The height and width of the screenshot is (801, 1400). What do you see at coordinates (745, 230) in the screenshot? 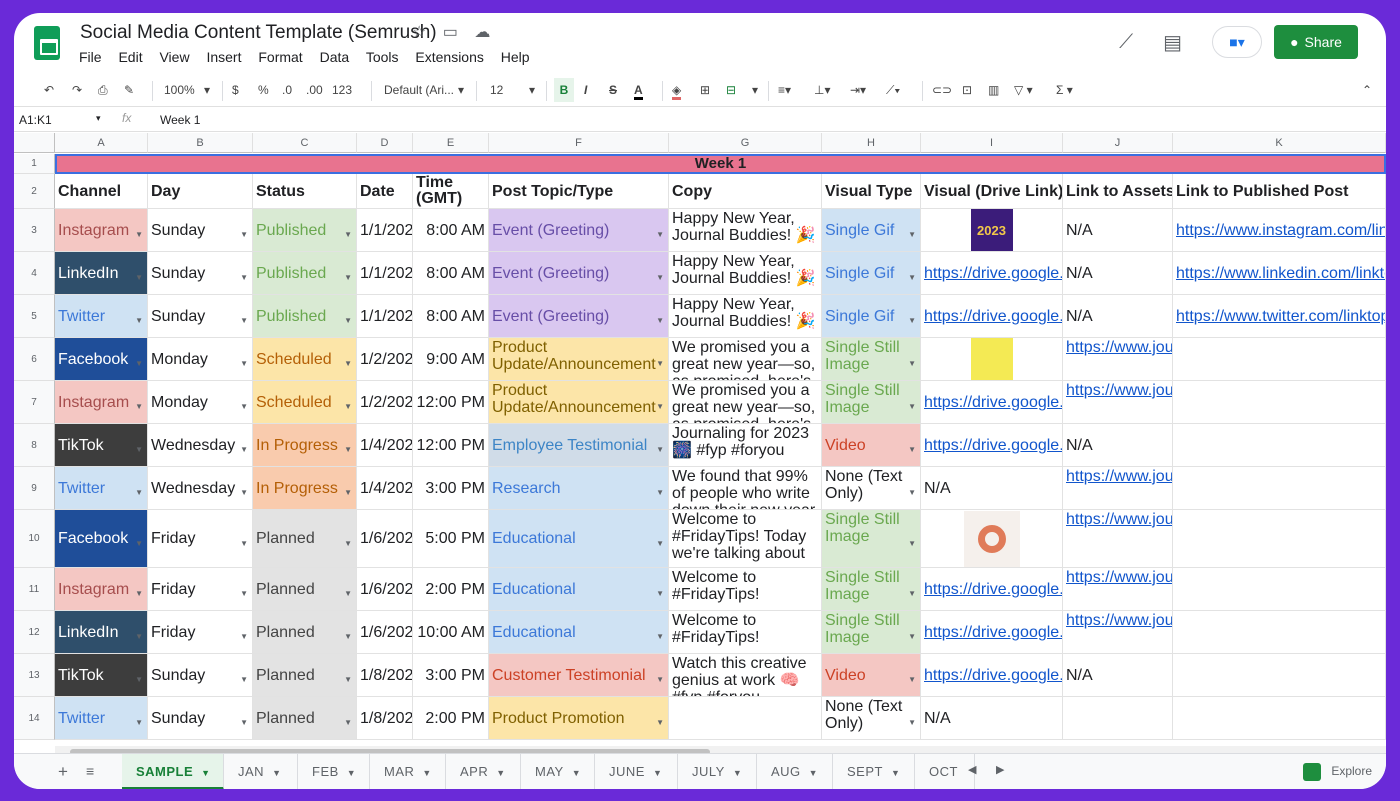
I see `copy-cell: Happy New Year, Journal Buddies! 🎉` at bounding box center [745, 230].